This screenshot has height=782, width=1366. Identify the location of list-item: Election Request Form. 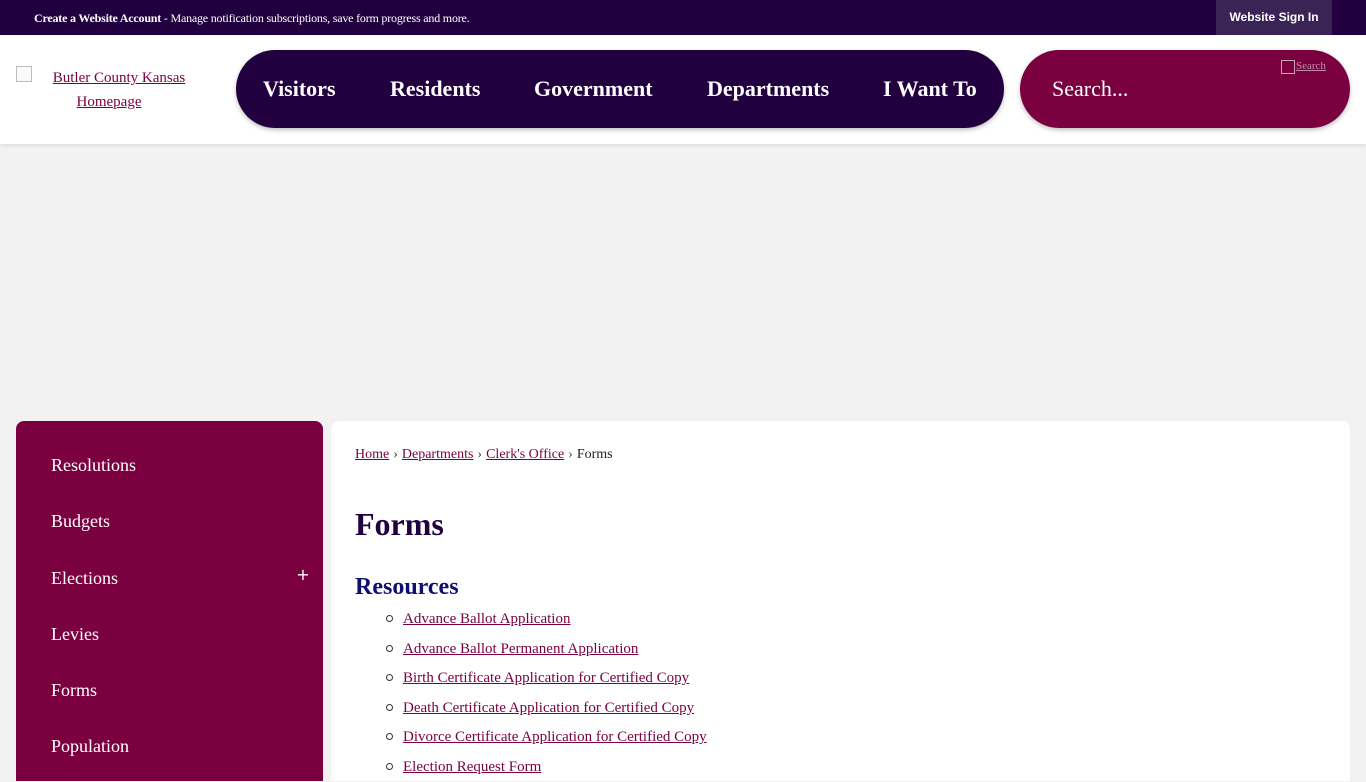
(531, 767).